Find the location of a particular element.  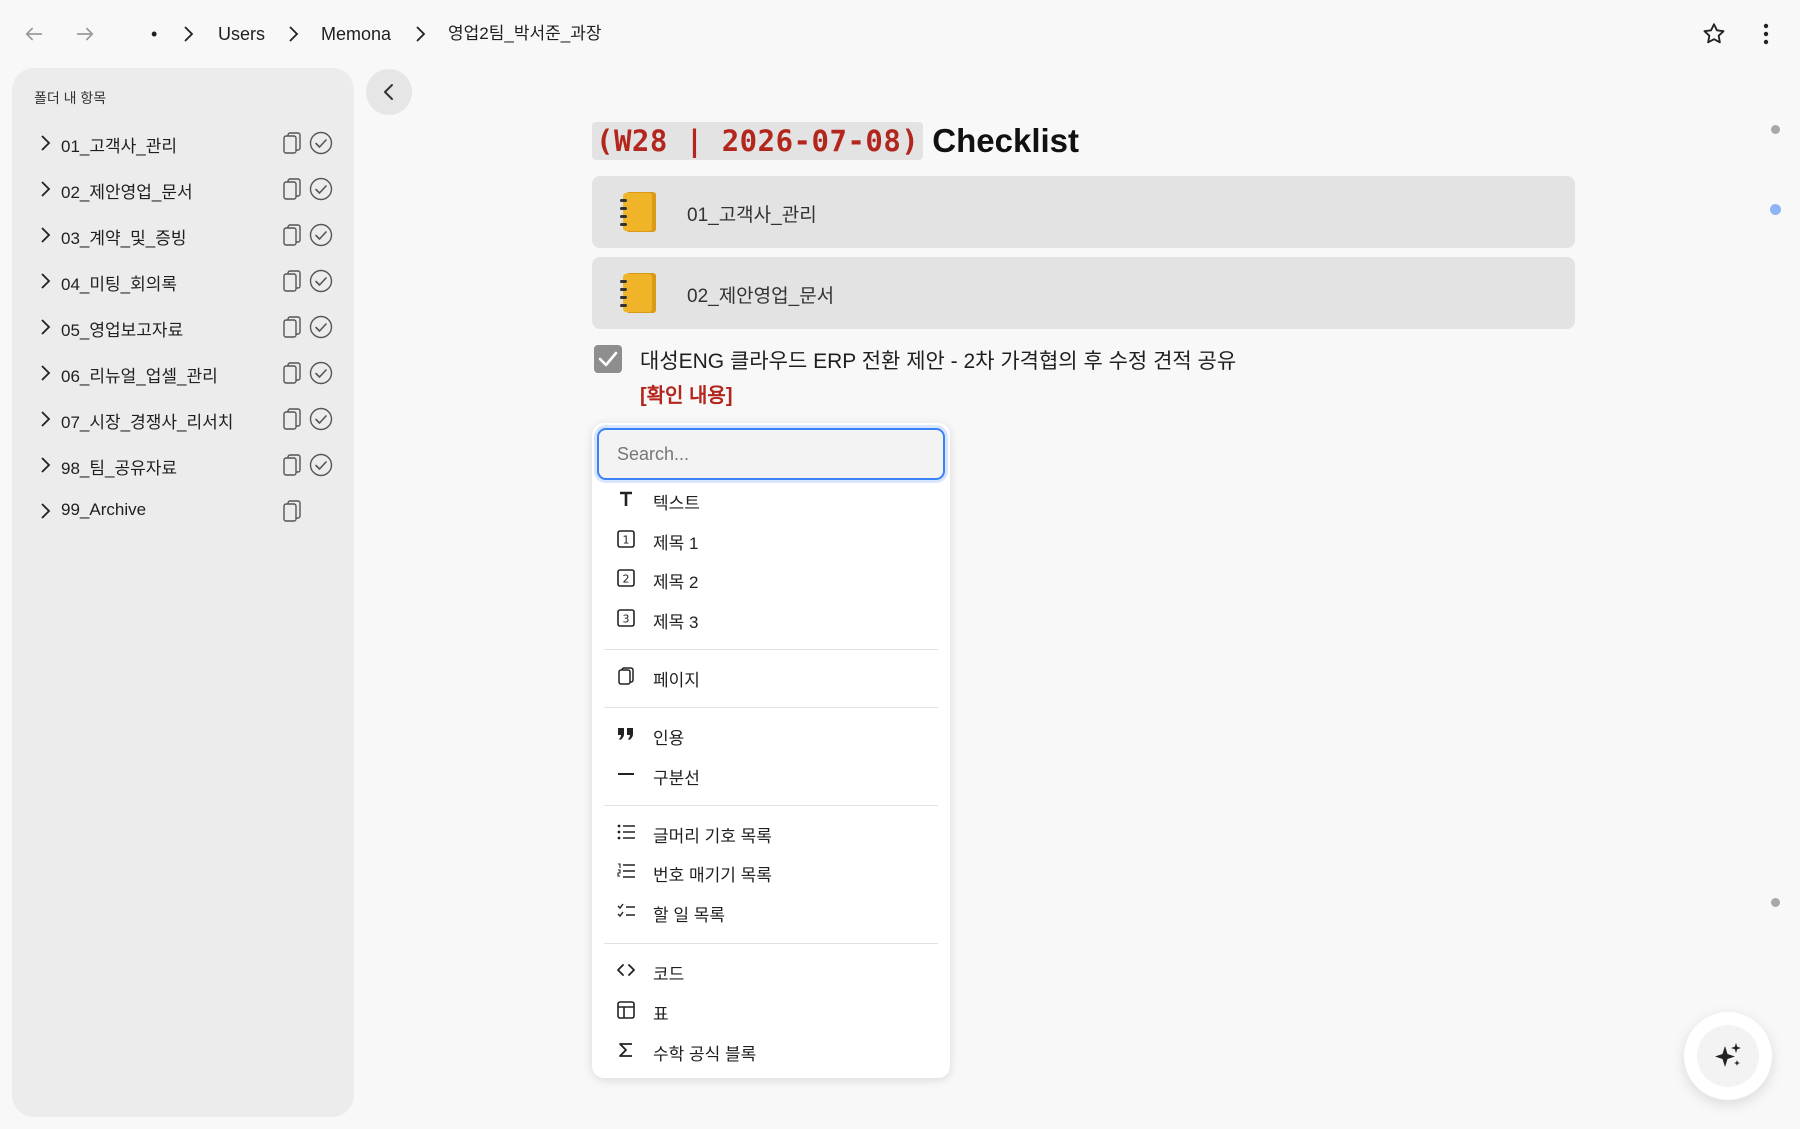

sidebar-folder-label: 01_고객사_관리 is located at coordinates (119, 146).